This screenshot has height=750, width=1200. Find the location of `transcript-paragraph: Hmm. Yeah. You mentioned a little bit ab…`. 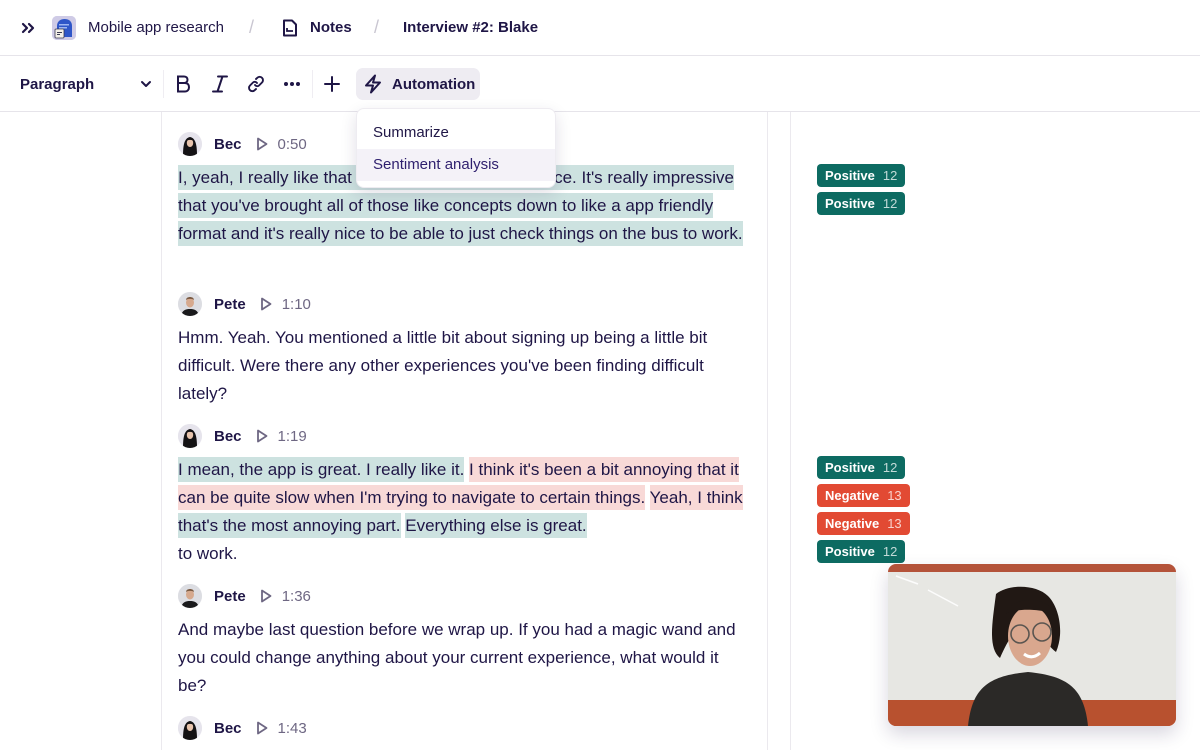

transcript-paragraph: Hmm. Yeah. You mentioned a little bit ab… is located at coordinates (458, 366).